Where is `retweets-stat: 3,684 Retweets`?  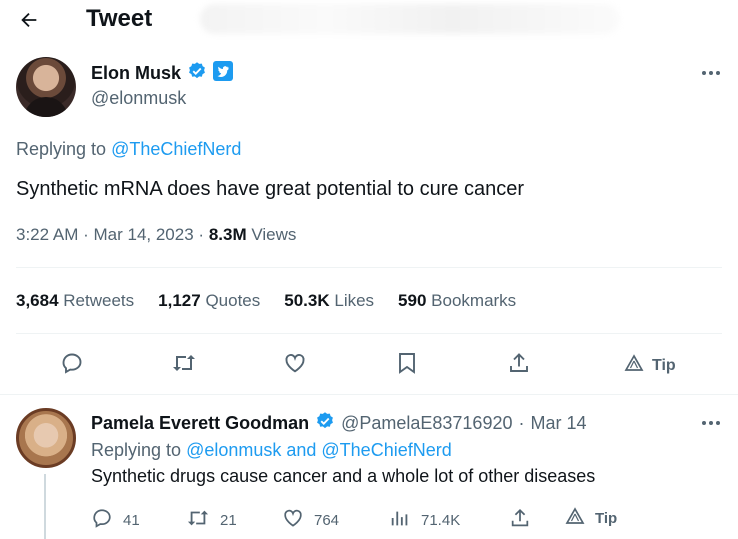
retweets-stat: 3,684 Retweets is located at coordinates (75, 301).